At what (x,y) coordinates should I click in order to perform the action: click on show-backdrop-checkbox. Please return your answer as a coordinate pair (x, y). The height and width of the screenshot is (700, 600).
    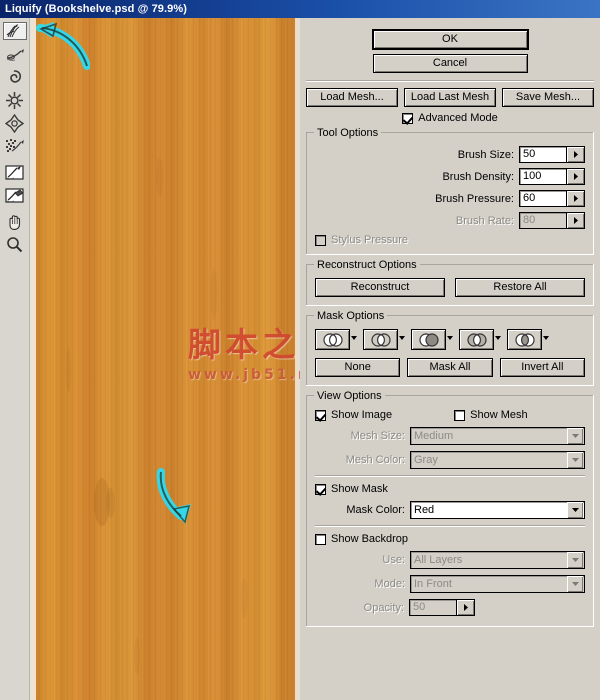
    Looking at the image, I should click on (320, 539).